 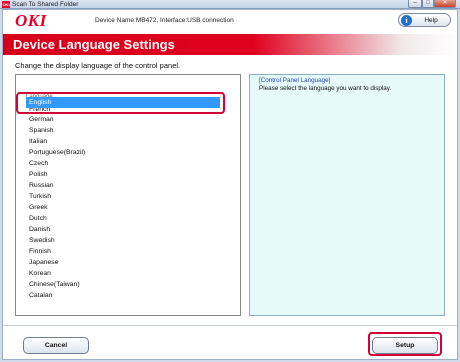 I want to click on language-option: Catalan, so click(x=123, y=295).